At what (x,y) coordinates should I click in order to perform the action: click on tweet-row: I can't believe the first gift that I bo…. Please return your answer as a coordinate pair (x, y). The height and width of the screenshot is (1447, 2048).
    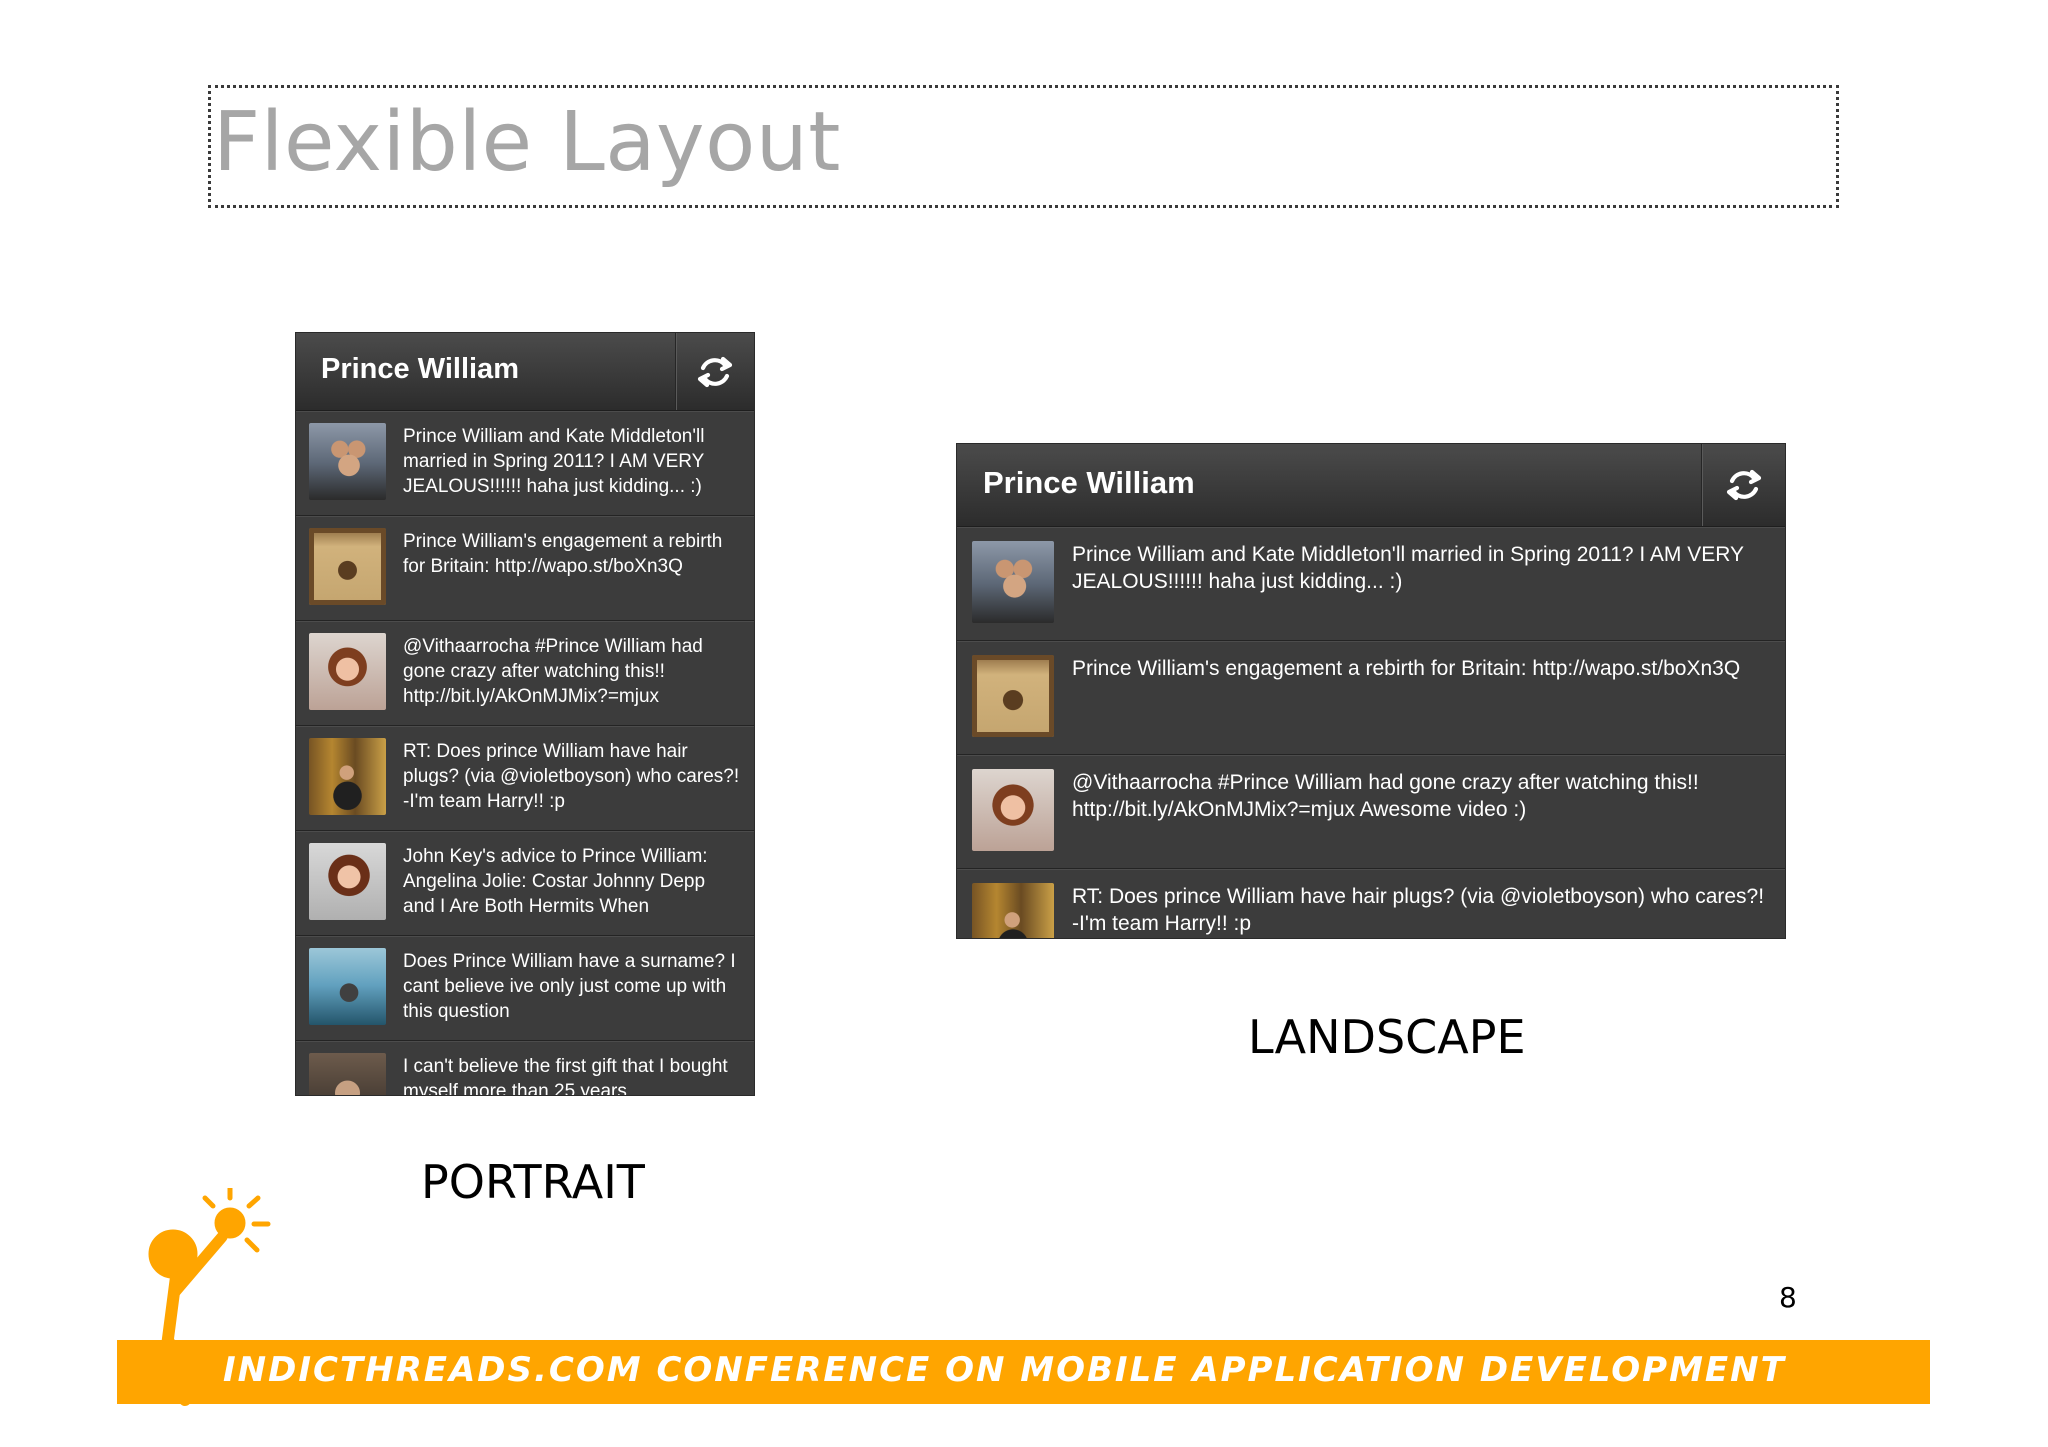
    Looking at the image, I should click on (525, 1068).